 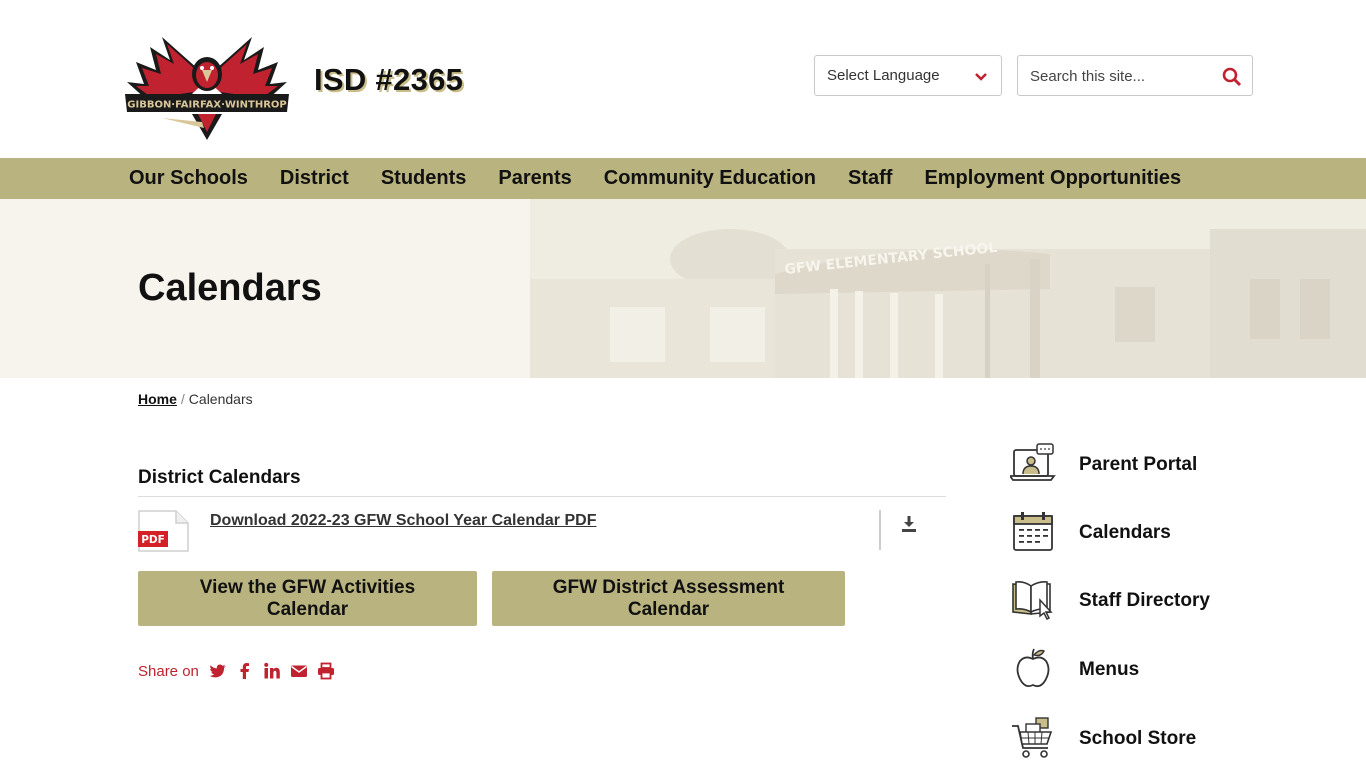 What do you see at coordinates (424, 178) in the screenshot?
I see `nav-students: Students` at bounding box center [424, 178].